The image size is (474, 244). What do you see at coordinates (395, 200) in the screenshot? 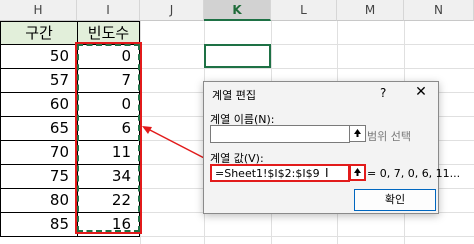
I see `ok-button: 확인` at bounding box center [395, 200].